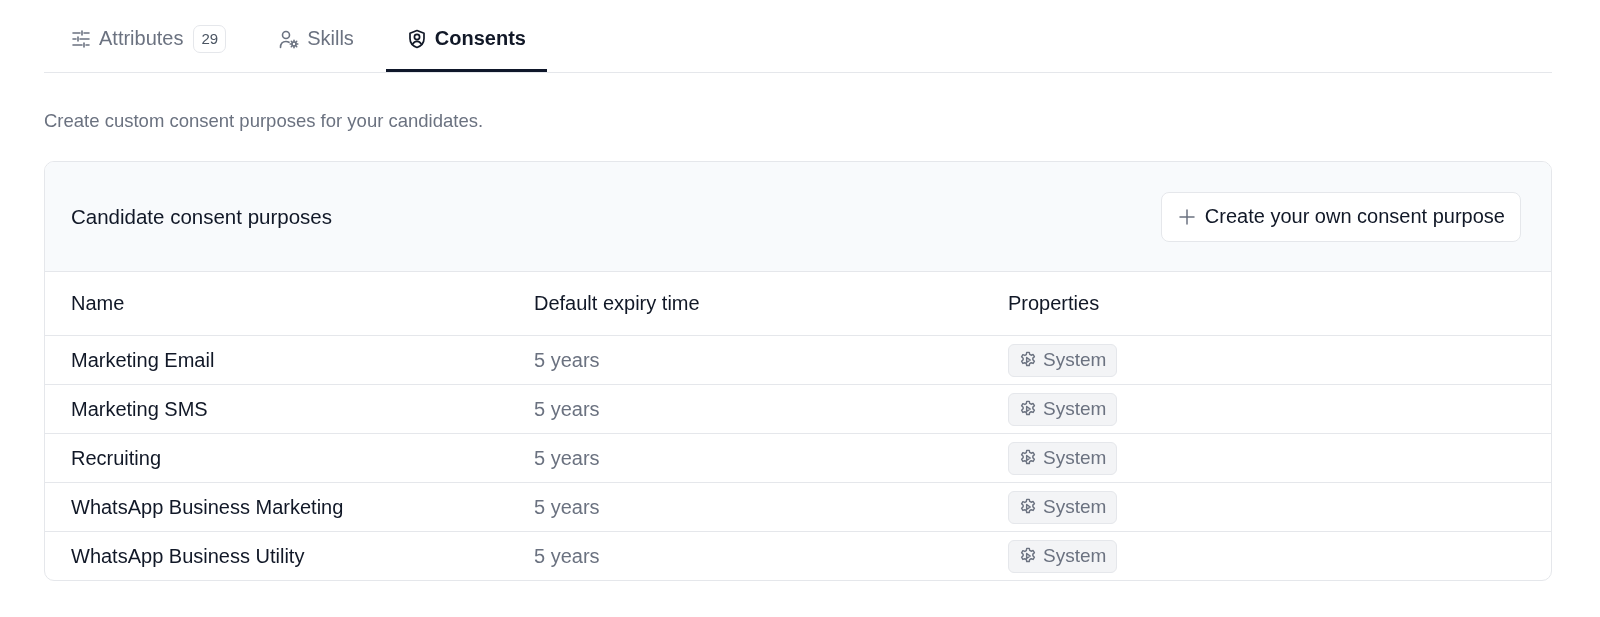  What do you see at coordinates (1340, 216) in the screenshot?
I see `create-button: Create your own consent purpose` at bounding box center [1340, 216].